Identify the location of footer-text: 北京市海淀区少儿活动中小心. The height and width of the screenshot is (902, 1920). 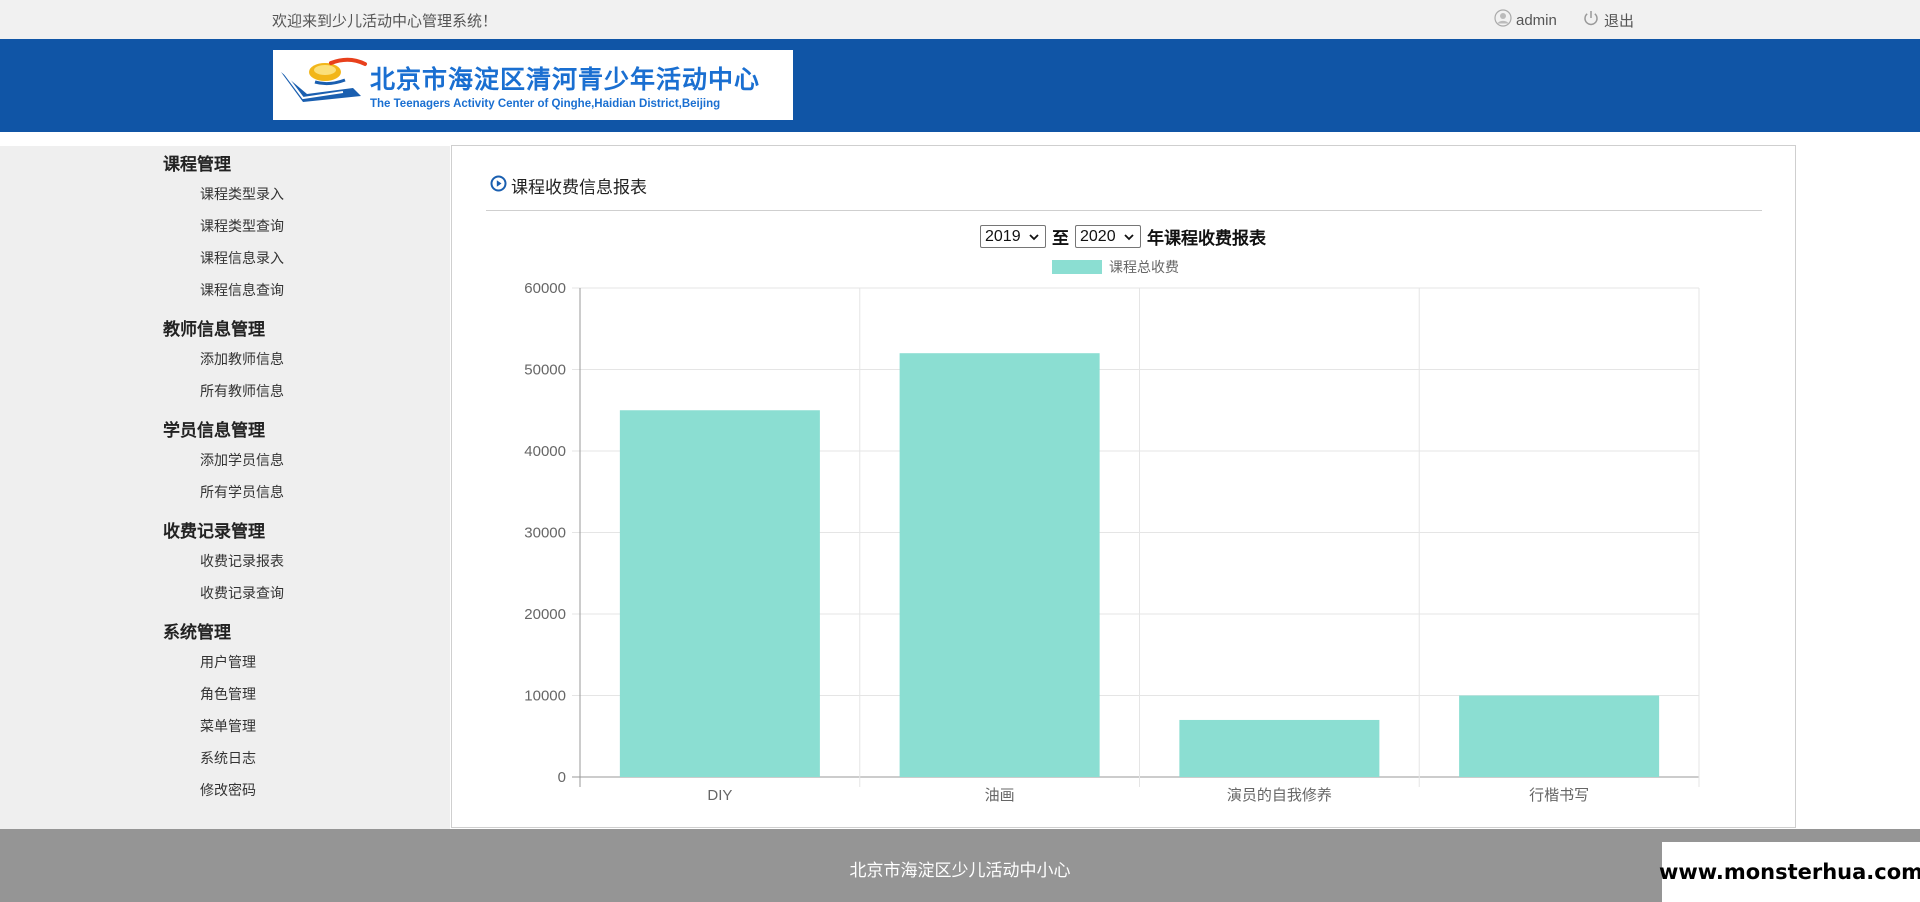
(960, 870).